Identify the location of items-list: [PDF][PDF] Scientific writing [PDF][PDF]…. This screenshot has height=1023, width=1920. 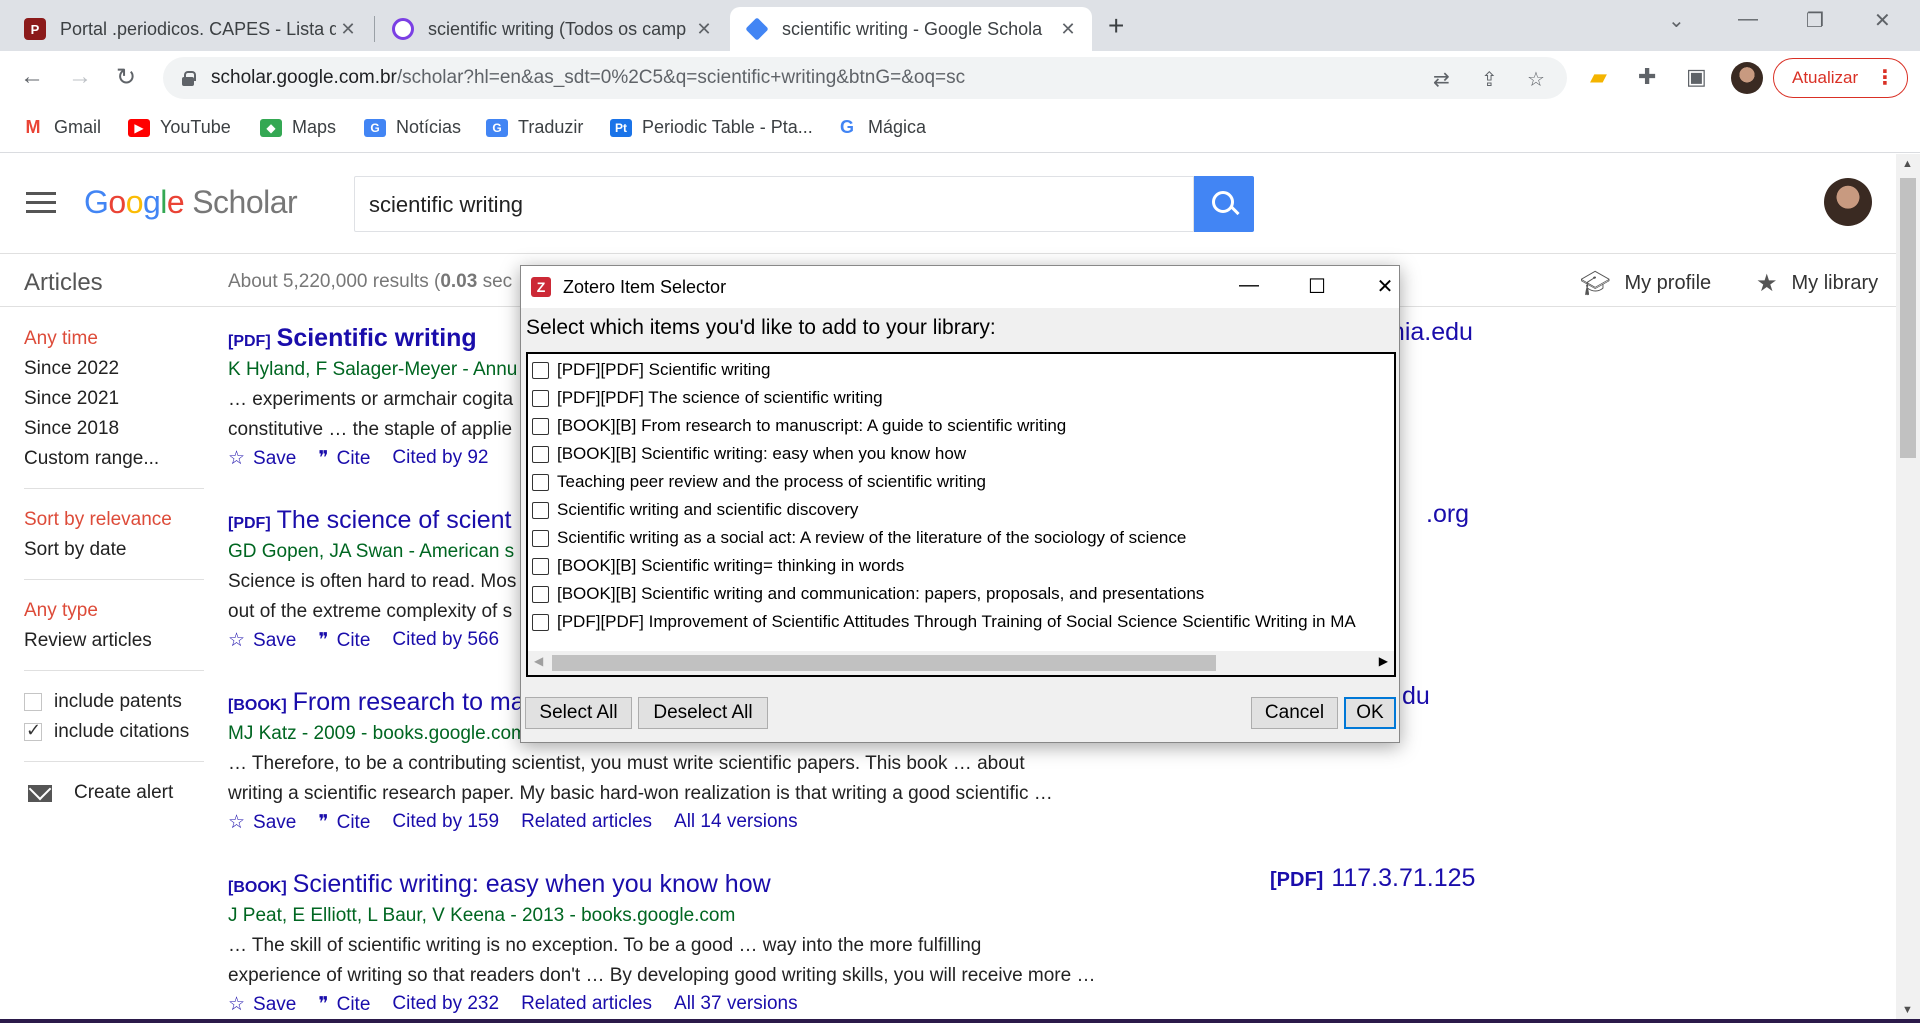
(961, 514).